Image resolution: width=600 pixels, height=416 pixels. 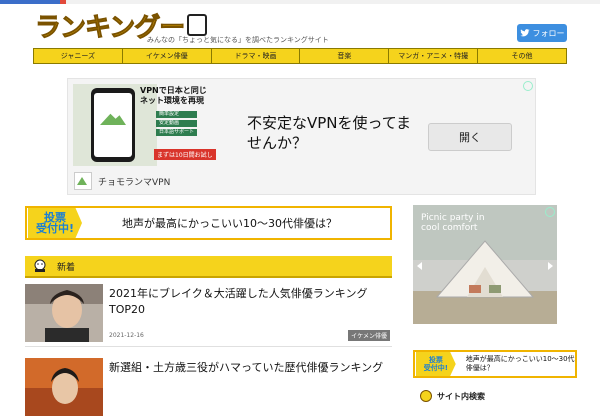 I want to click on browser-top-strip, so click(x=300, y=2).